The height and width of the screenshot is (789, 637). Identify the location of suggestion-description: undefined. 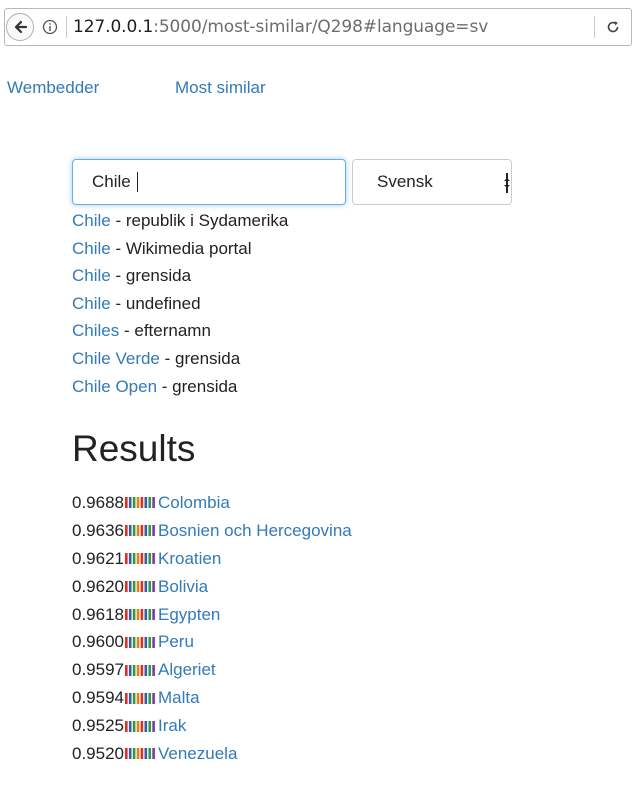
(163, 303).